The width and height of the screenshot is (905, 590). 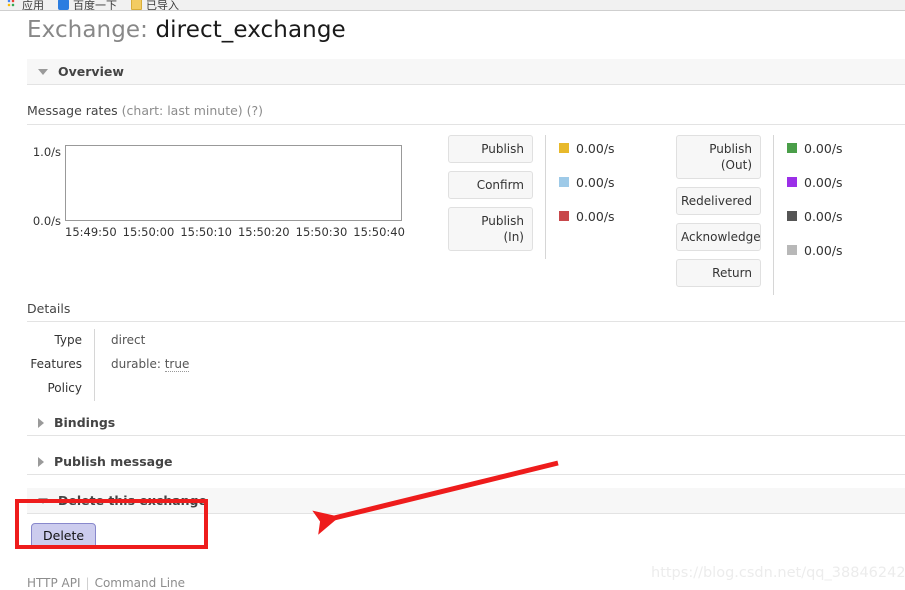 I want to click on command-line-link: Command Line, so click(x=140, y=583).